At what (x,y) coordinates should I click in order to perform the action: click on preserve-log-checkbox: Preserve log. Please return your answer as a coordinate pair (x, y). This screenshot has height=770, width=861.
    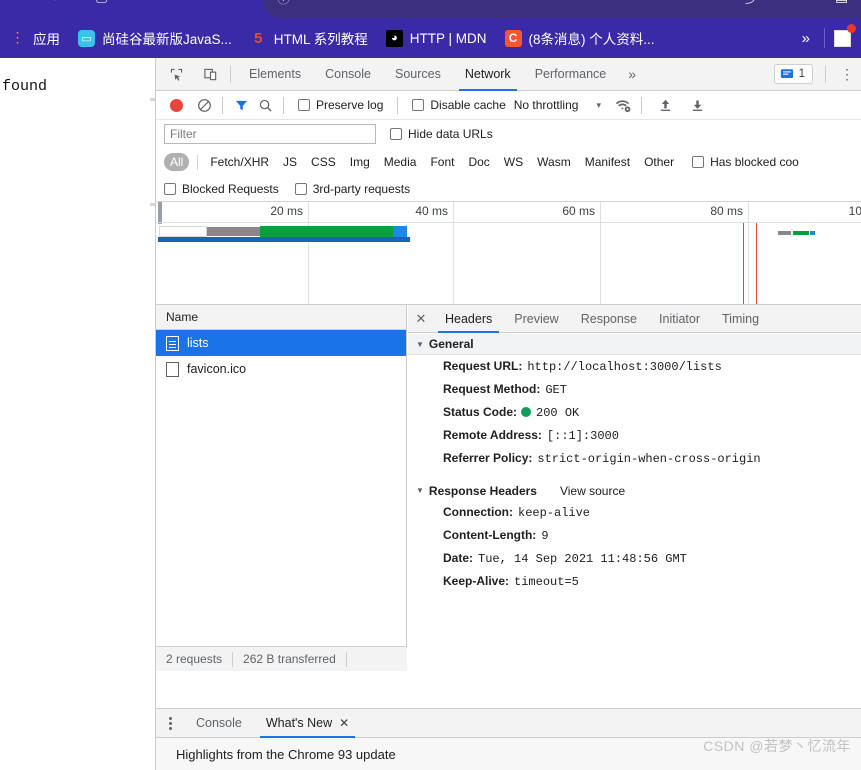
    Looking at the image, I should click on (340, 105).